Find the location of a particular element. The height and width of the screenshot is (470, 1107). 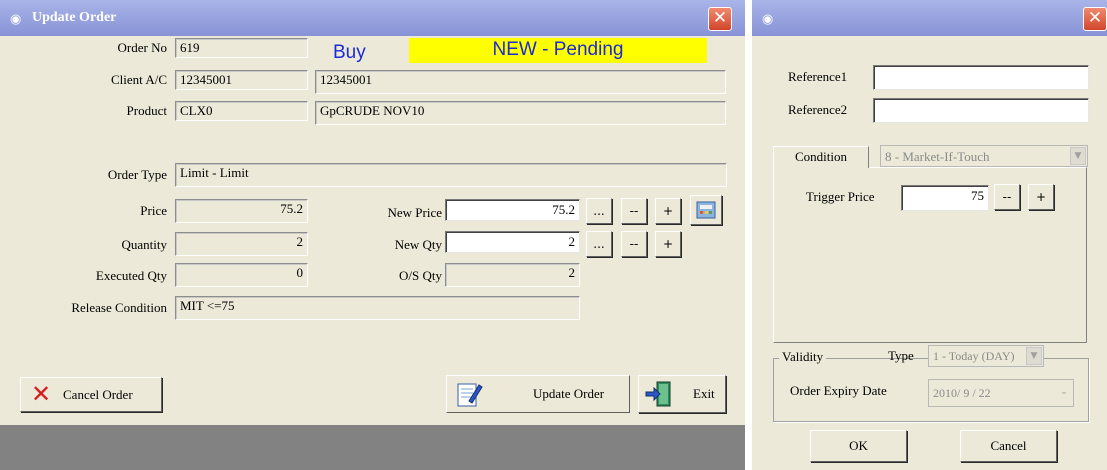

new-qty-decrement-button: -- is located at coordinates (634, 244).